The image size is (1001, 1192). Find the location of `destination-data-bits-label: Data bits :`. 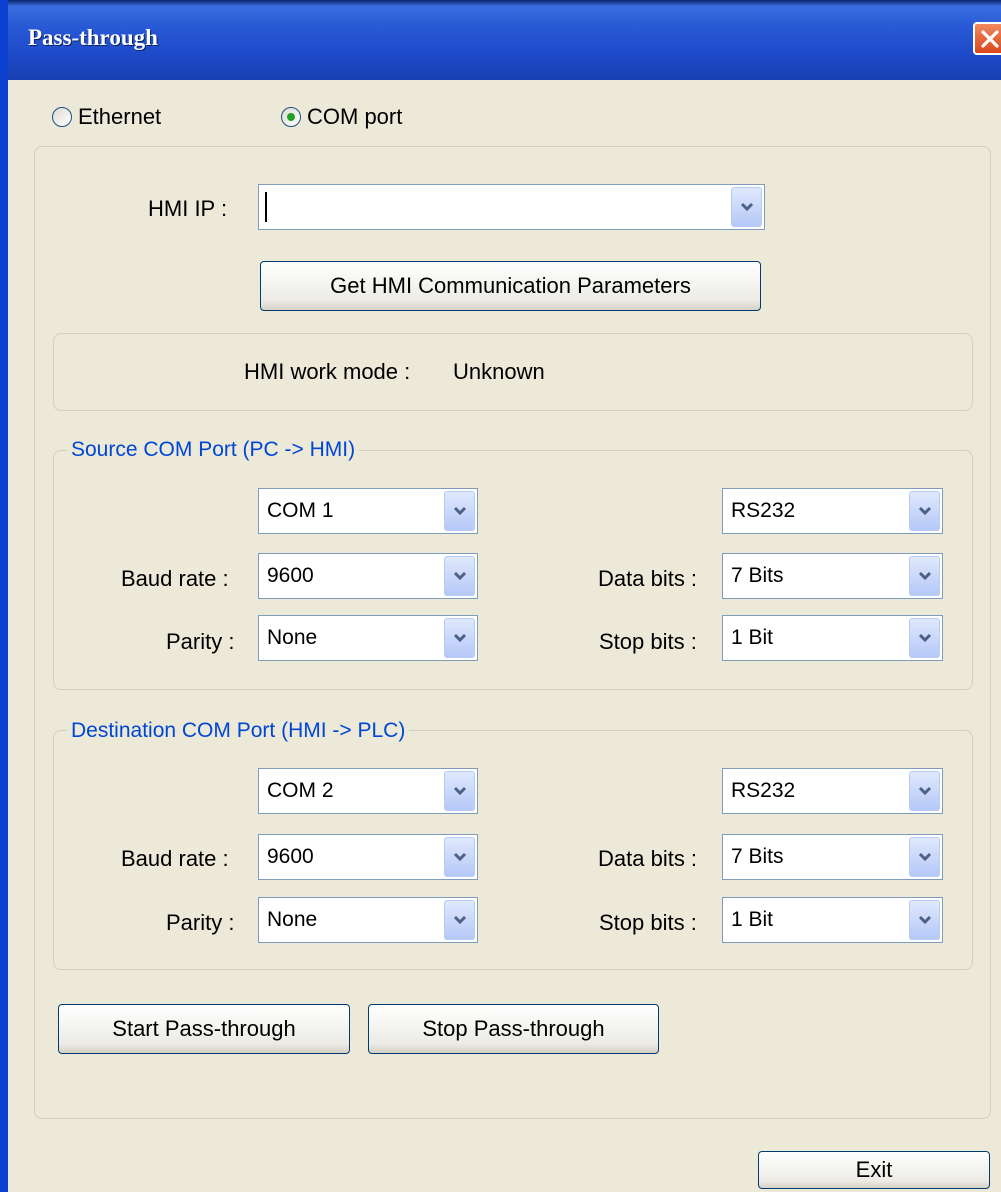

destination-data-bits-label: Data bits : is located at coordinates (648, 858).